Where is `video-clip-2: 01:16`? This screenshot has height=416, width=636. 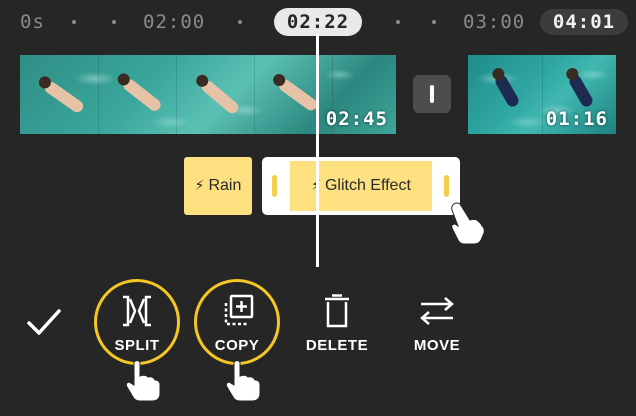 video-clip-2: 01:16 is located at coordinates (542, 94).